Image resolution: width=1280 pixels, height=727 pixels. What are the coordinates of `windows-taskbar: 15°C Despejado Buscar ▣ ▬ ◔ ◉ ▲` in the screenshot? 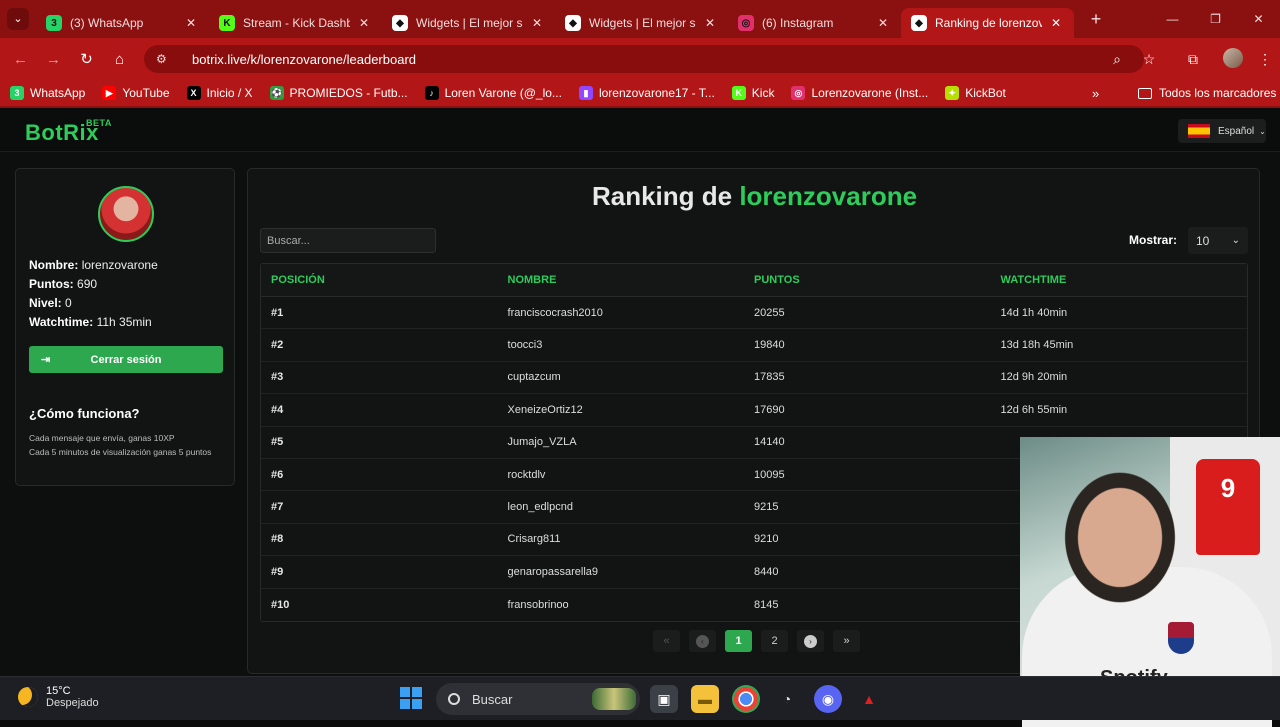 It's located at (640, 698).